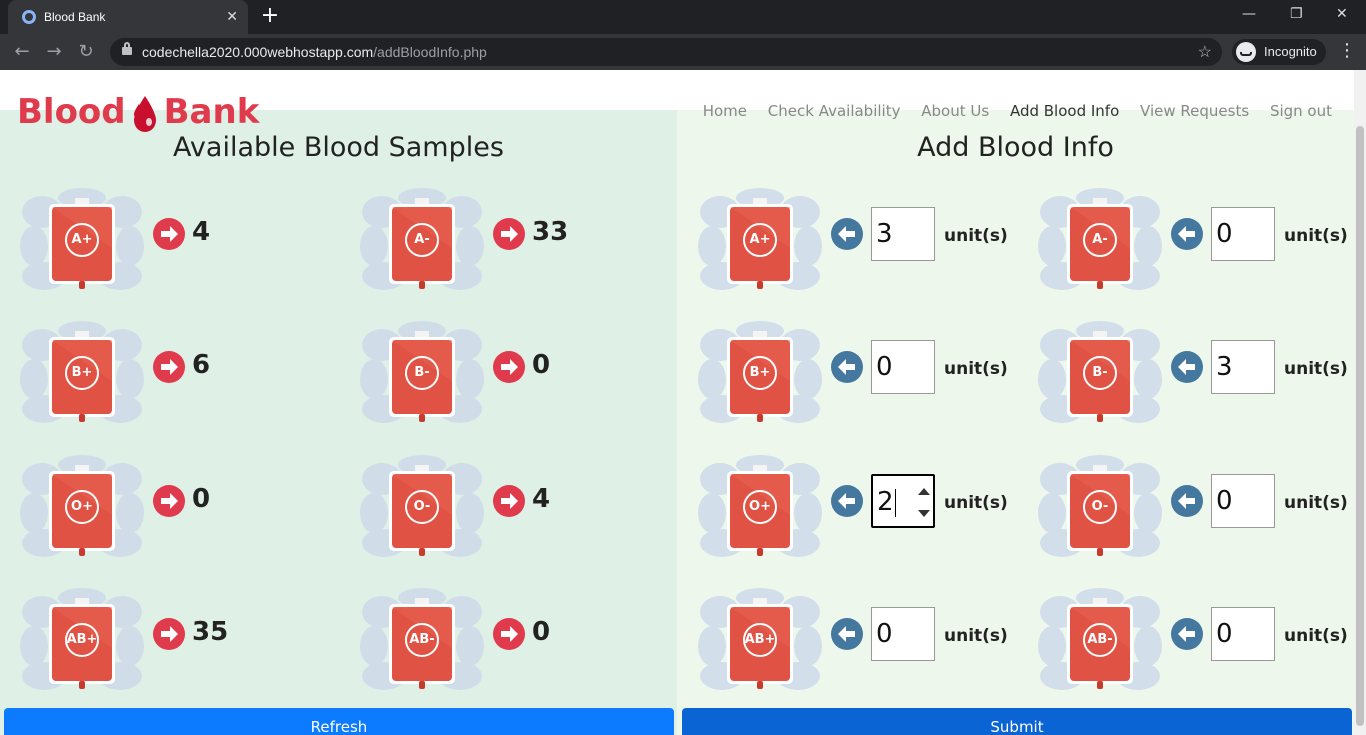 The height and width of the screenshot is (735, 1366). I want to click on refresh-button: Refresh, so click(339, 721).